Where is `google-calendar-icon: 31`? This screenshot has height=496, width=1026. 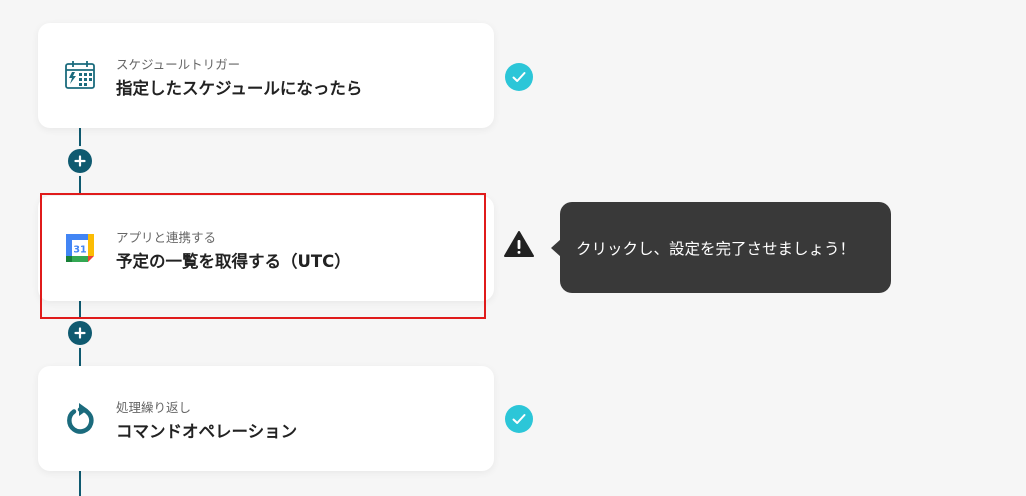
google-calendar-icon: 31 is located at coordinates (80, 248).